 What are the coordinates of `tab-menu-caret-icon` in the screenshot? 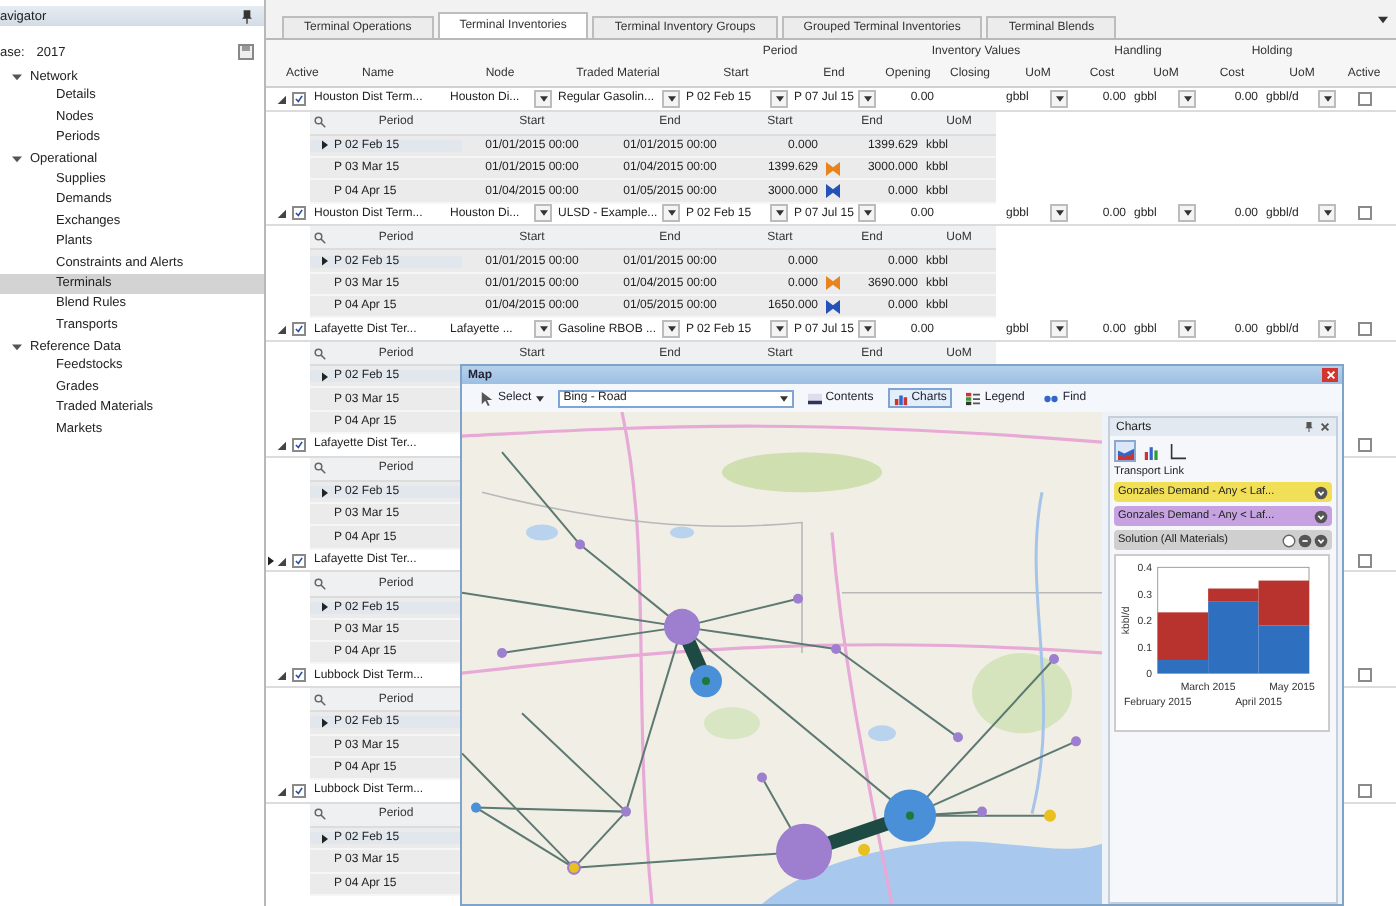 It's located at (1383, 19).